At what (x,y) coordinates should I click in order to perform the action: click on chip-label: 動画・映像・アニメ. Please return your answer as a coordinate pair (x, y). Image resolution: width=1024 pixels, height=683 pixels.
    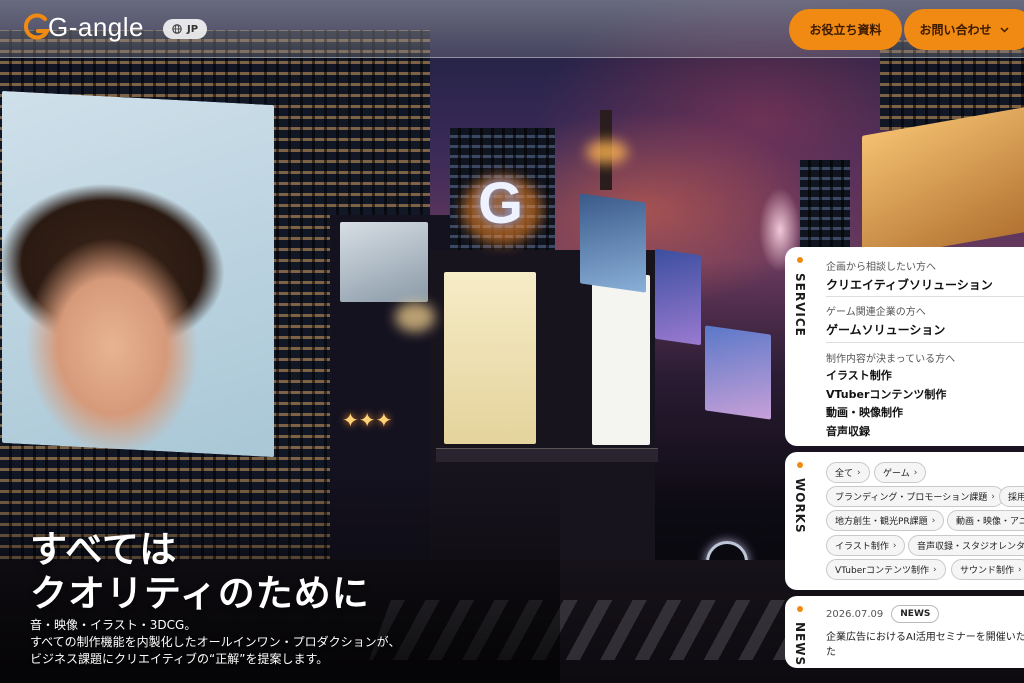
    Looking at the image, I should click on (990, 522).